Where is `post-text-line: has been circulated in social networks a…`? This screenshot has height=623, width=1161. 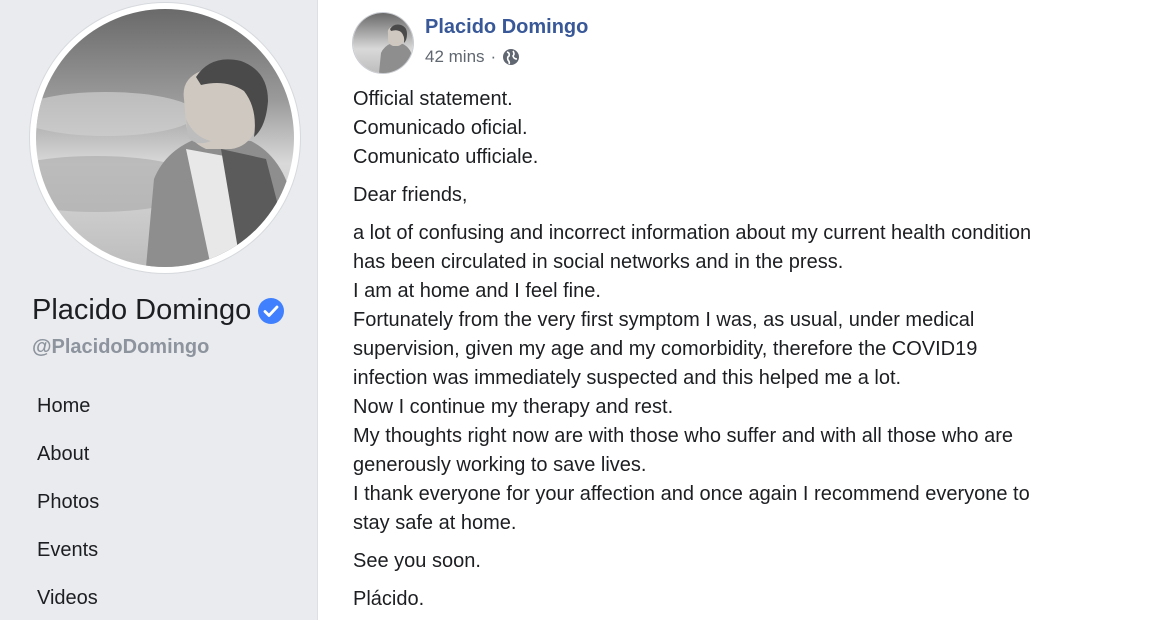 post-text-line: has been circulated in social networks a… is located at coordinates (598, 262).